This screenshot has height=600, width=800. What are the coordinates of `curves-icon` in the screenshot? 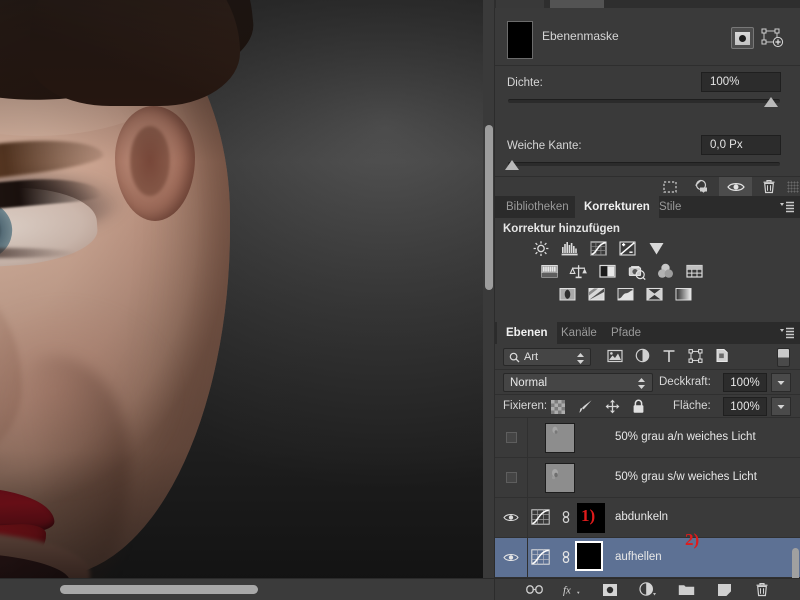 It's located at (599, 248).